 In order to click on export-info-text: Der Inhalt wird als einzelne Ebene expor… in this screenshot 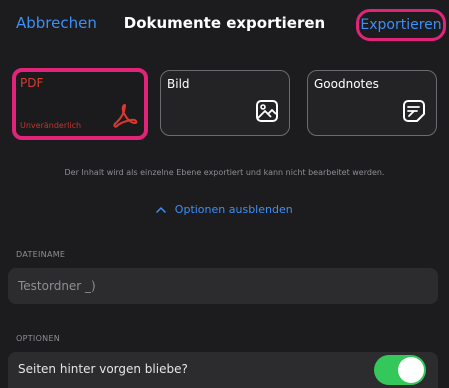, I will do `click(224, 172)`.